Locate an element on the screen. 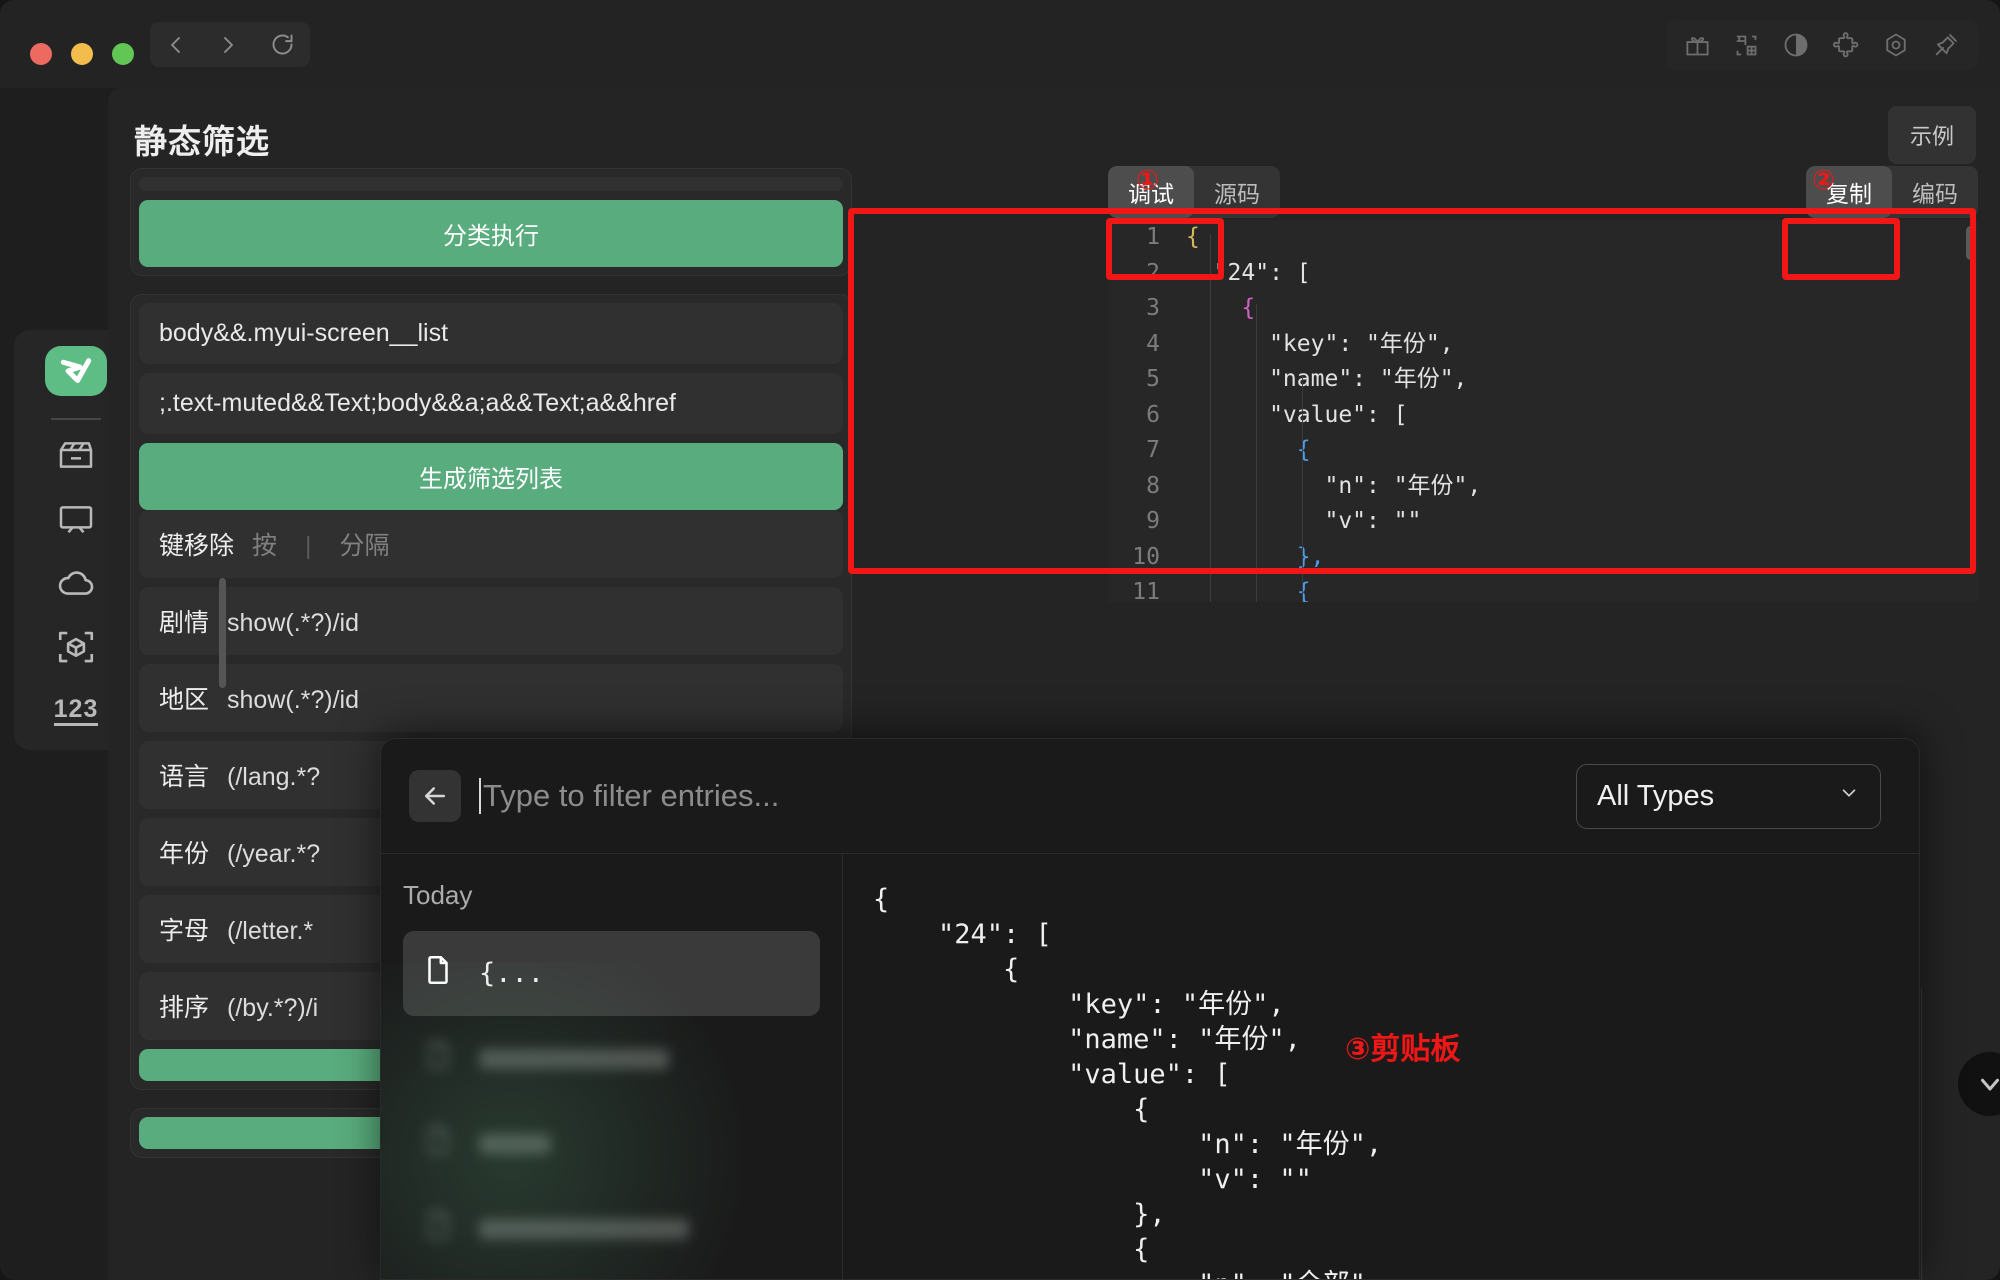  document-icon is located at coordinates (438, 1058).